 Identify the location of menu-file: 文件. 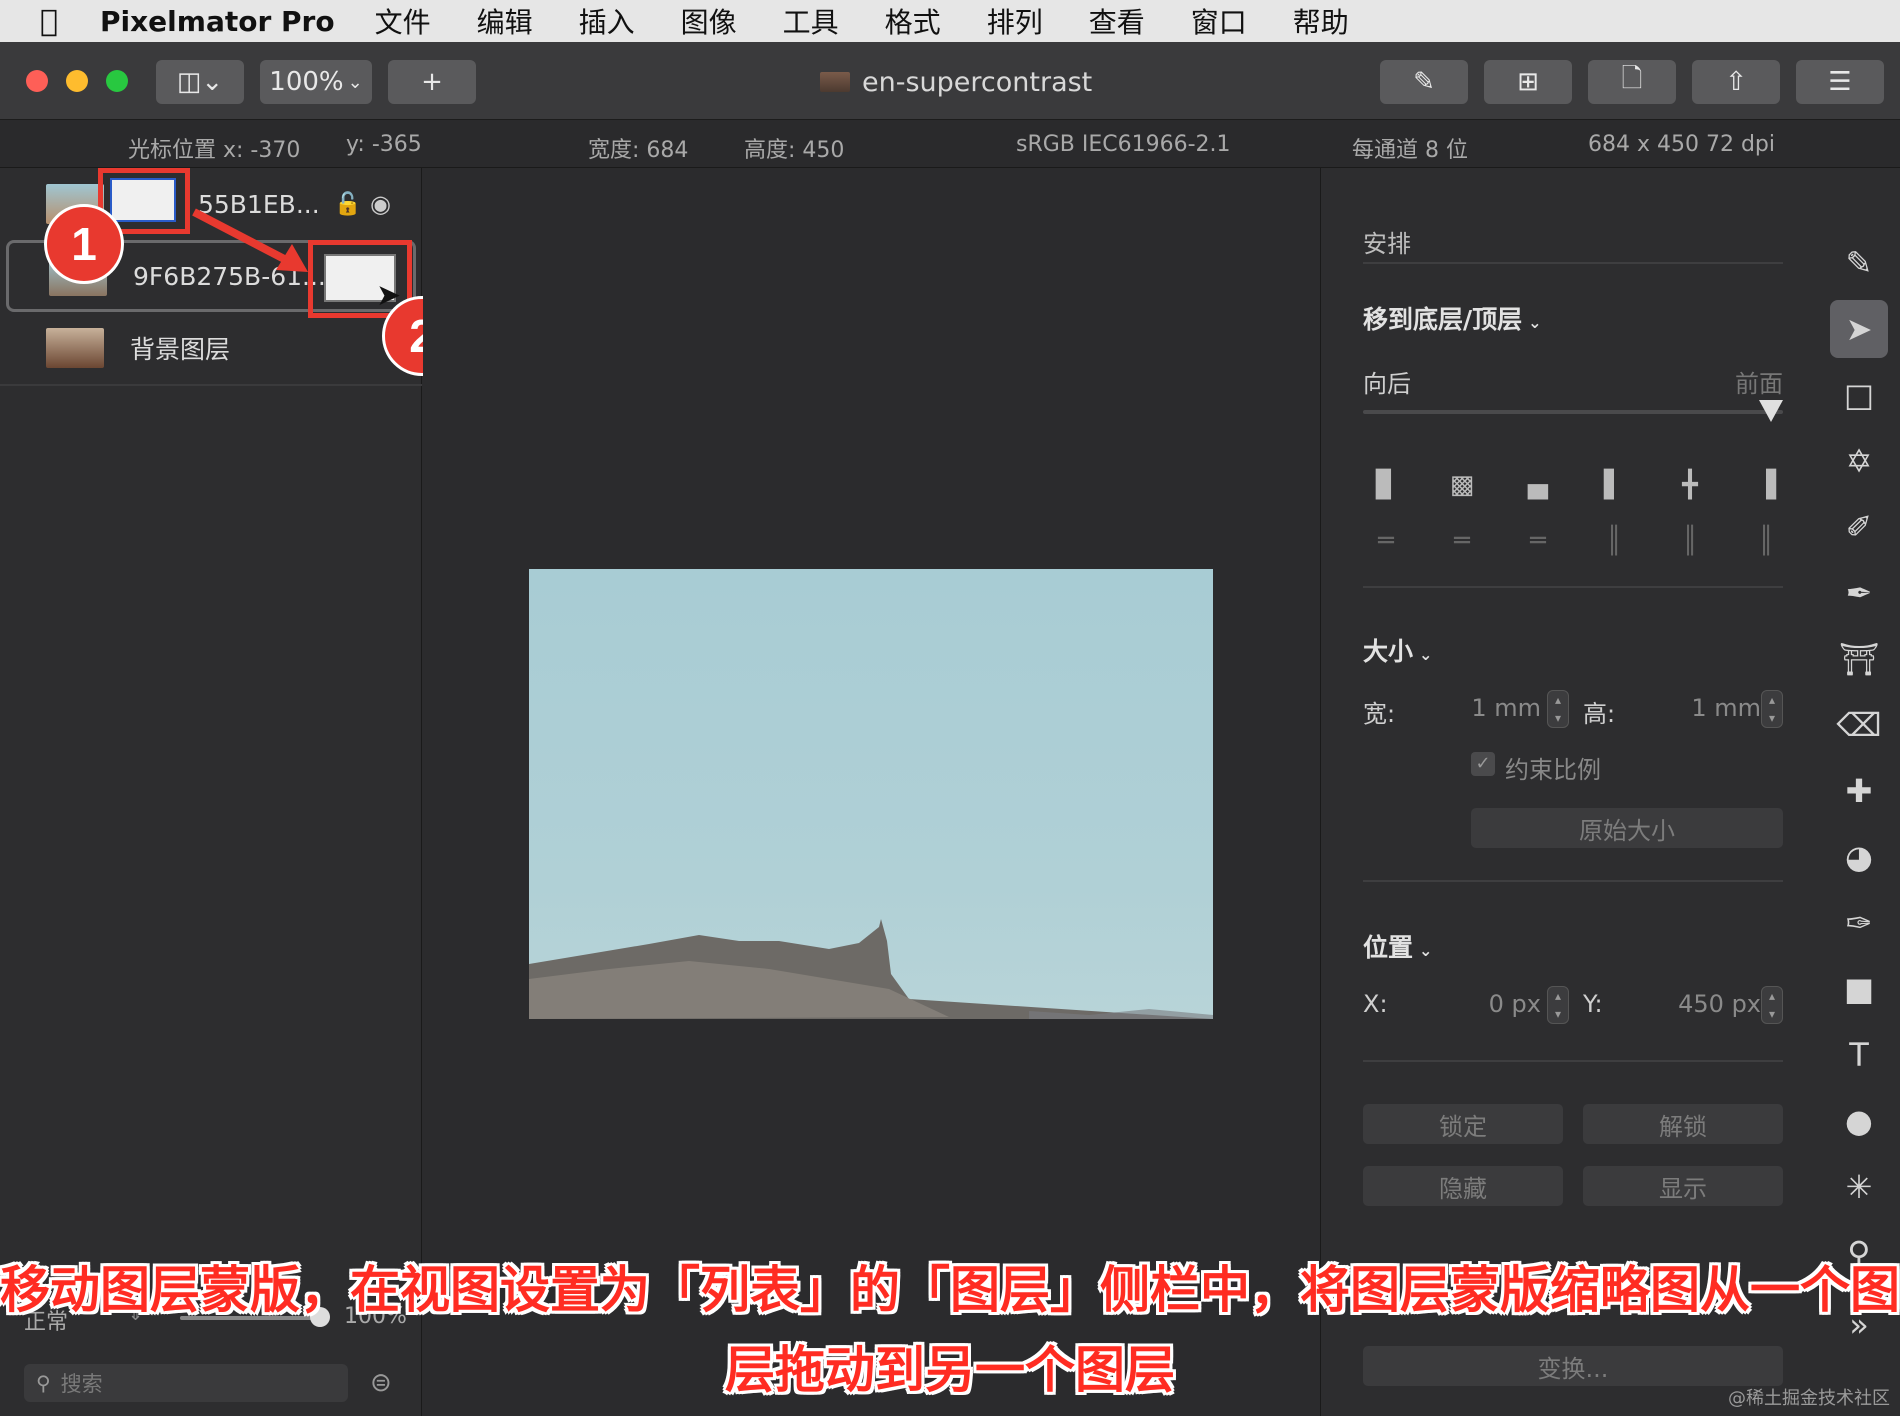
(403, 21).